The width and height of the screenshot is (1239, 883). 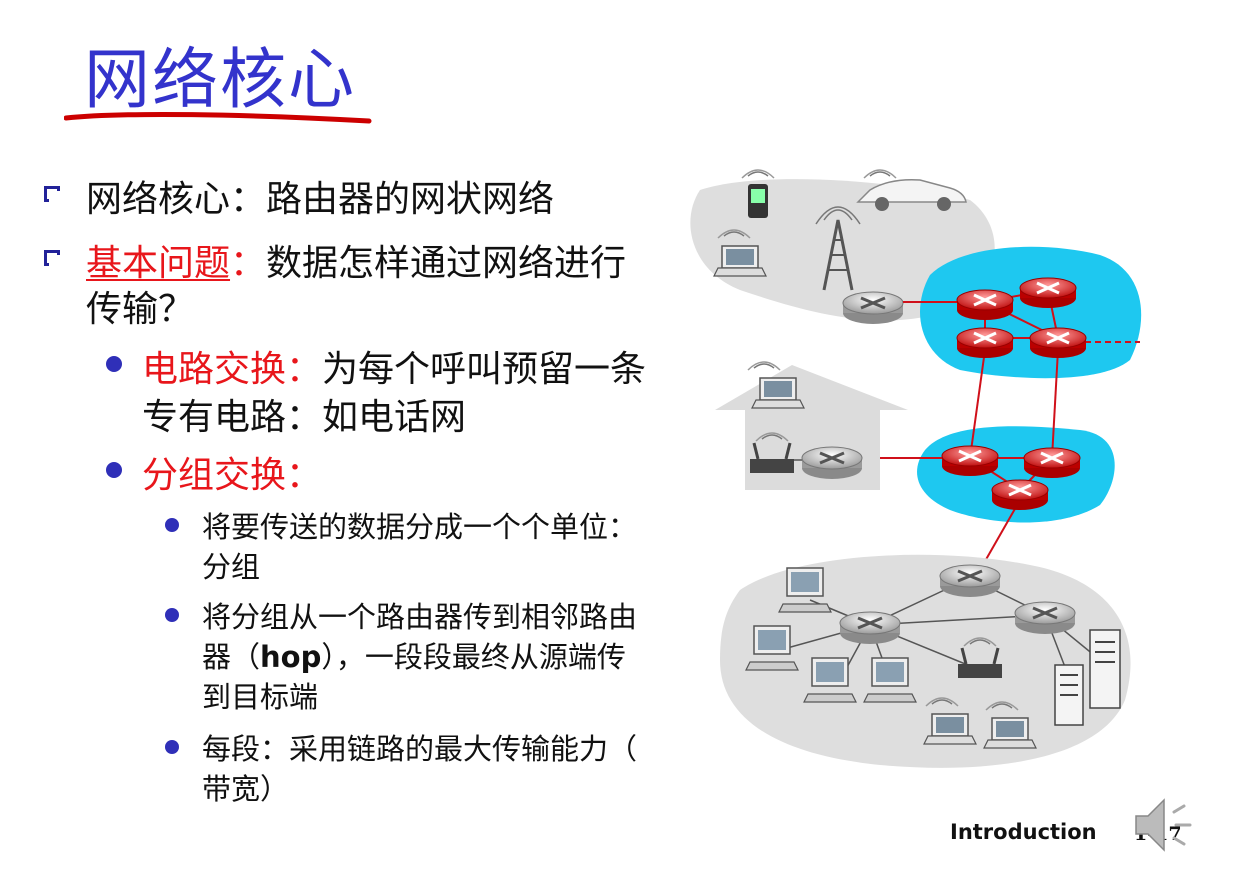 What do you see at coordinates (420, 527) in the screenshot?
I see `packet-item-split: 将要传送的数据分成一个个单位：` at bounding box center [420, 527].